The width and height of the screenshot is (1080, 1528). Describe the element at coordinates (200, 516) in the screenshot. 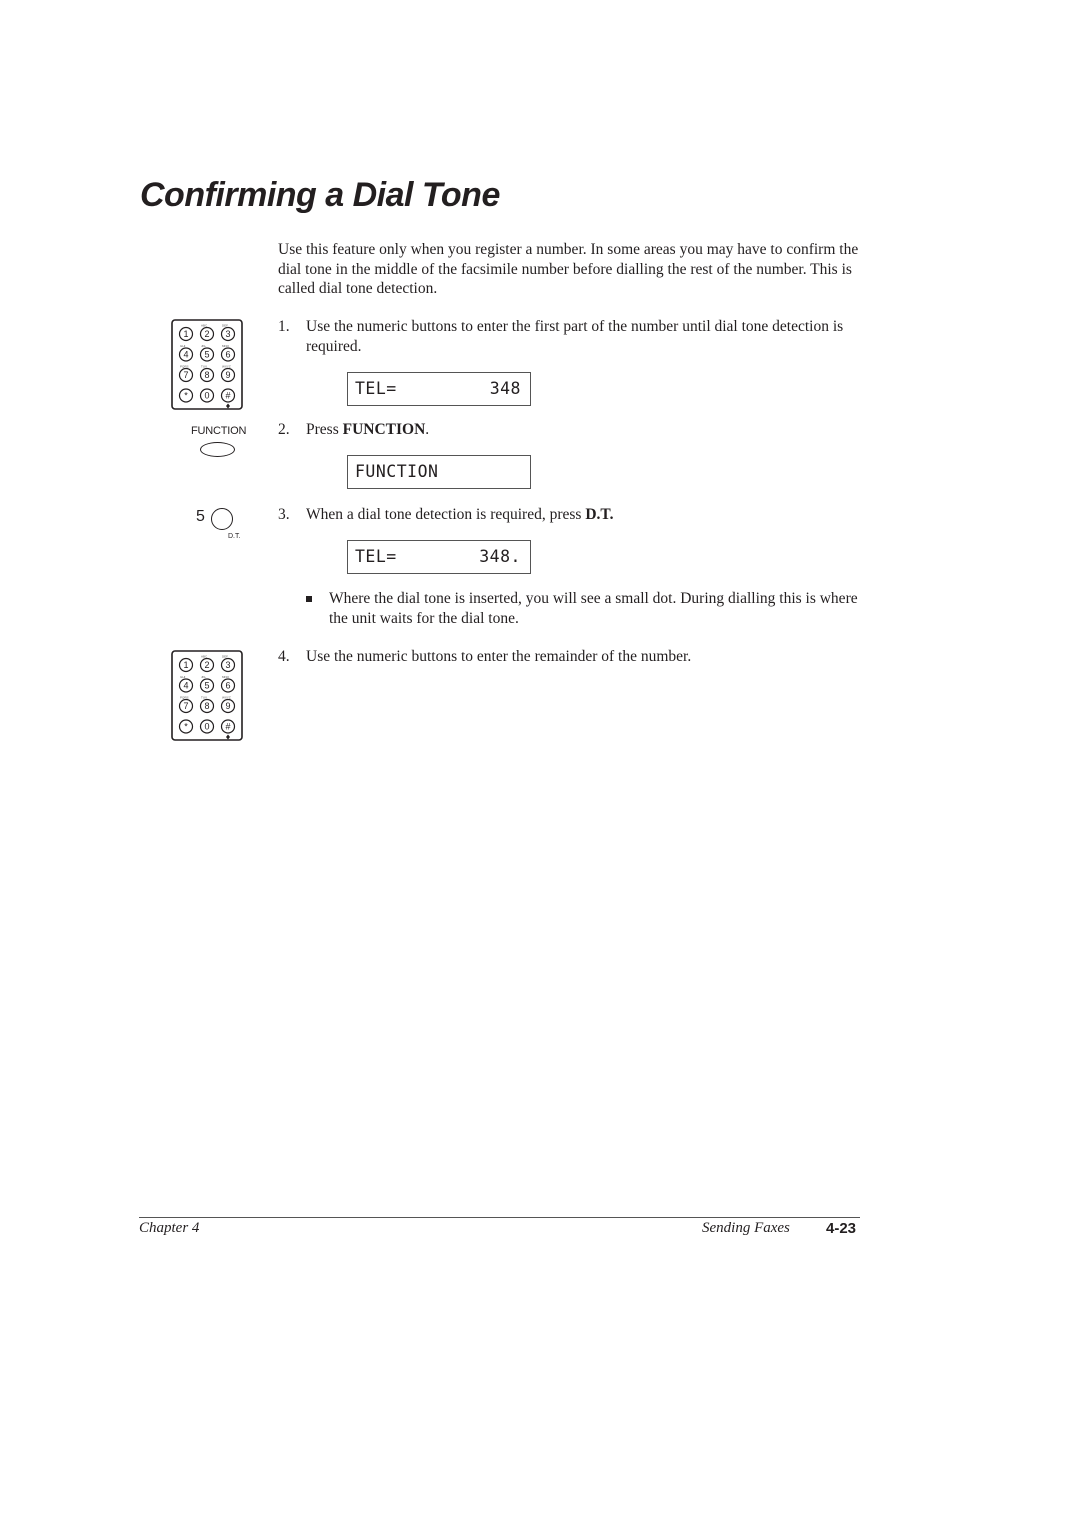

I see `dt-button-number: 5` at that location.